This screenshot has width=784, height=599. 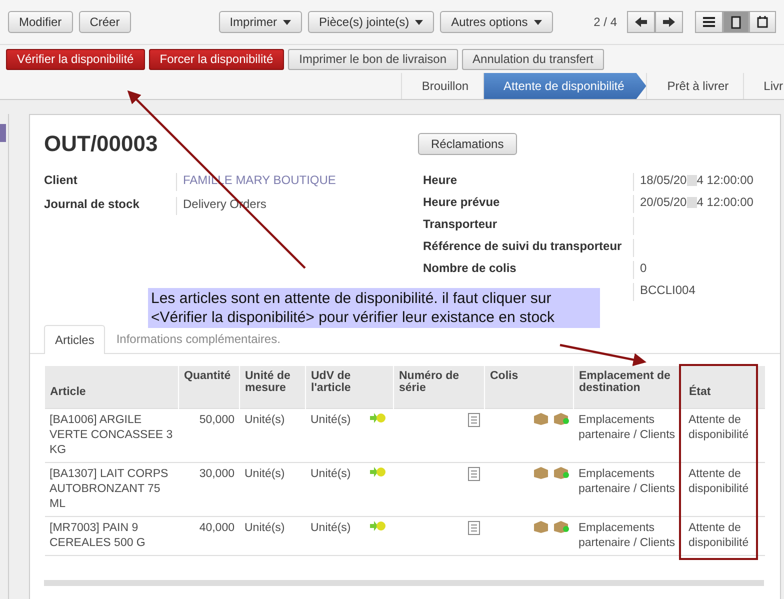 What do you see at coordinates (522, 246) in the screenshot?
I see `field-label: Référence de suivi du transporteur` at bounding box center [522, 246].